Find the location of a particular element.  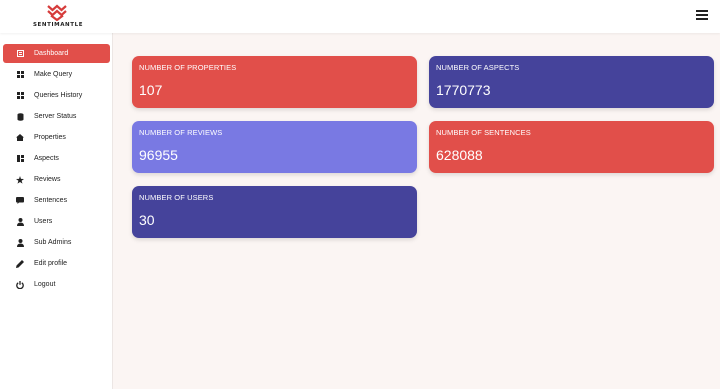

brand-logo: SENTIMANTLE is located at coordinates (58, 17).